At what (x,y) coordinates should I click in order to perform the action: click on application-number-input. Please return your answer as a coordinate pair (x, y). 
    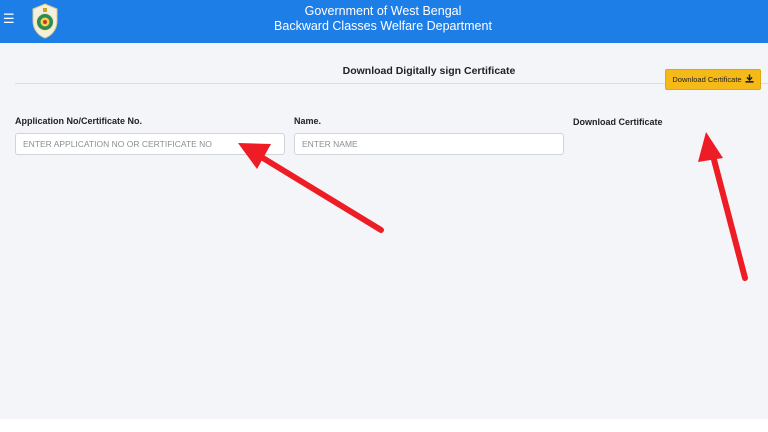
    Looking at the image, I should click on (150, 144).